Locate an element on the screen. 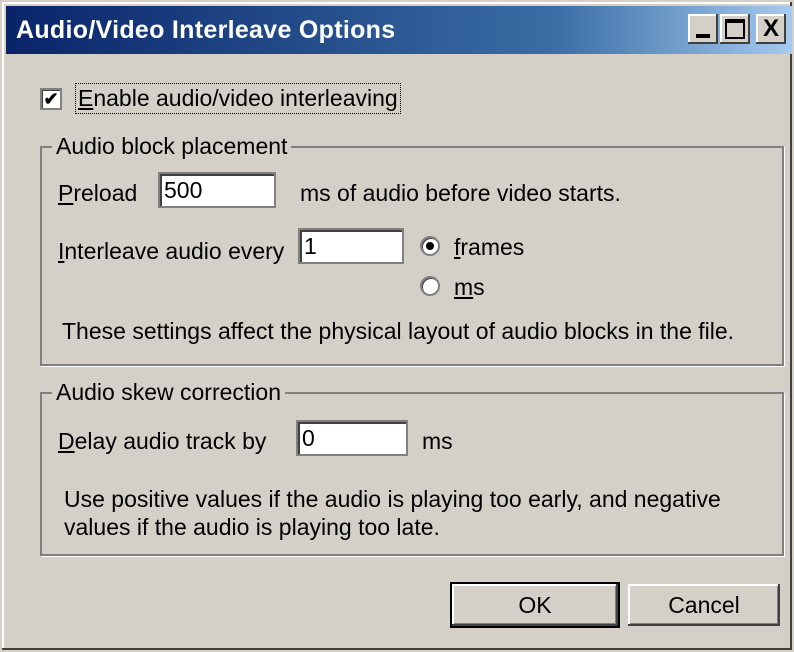 Image resolution: width=794 pixels, height=652 pixels. delay-label: Delay audio track by is located at coordinates (162, 441).